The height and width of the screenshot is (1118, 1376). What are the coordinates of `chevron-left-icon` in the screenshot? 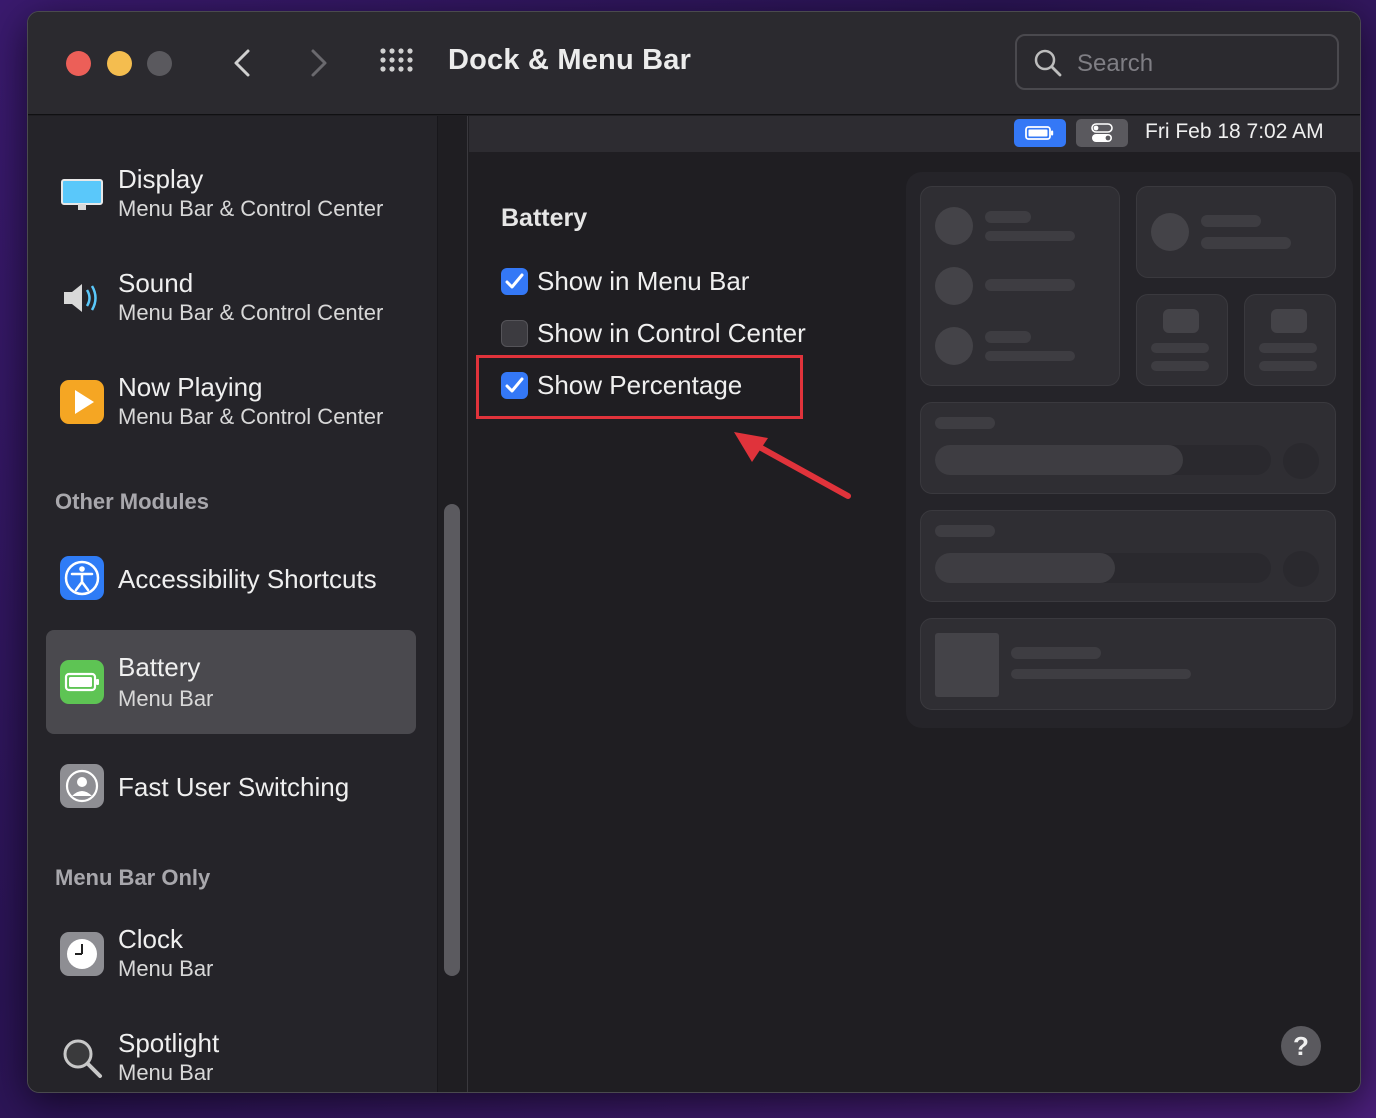 It's located at (242, 63).